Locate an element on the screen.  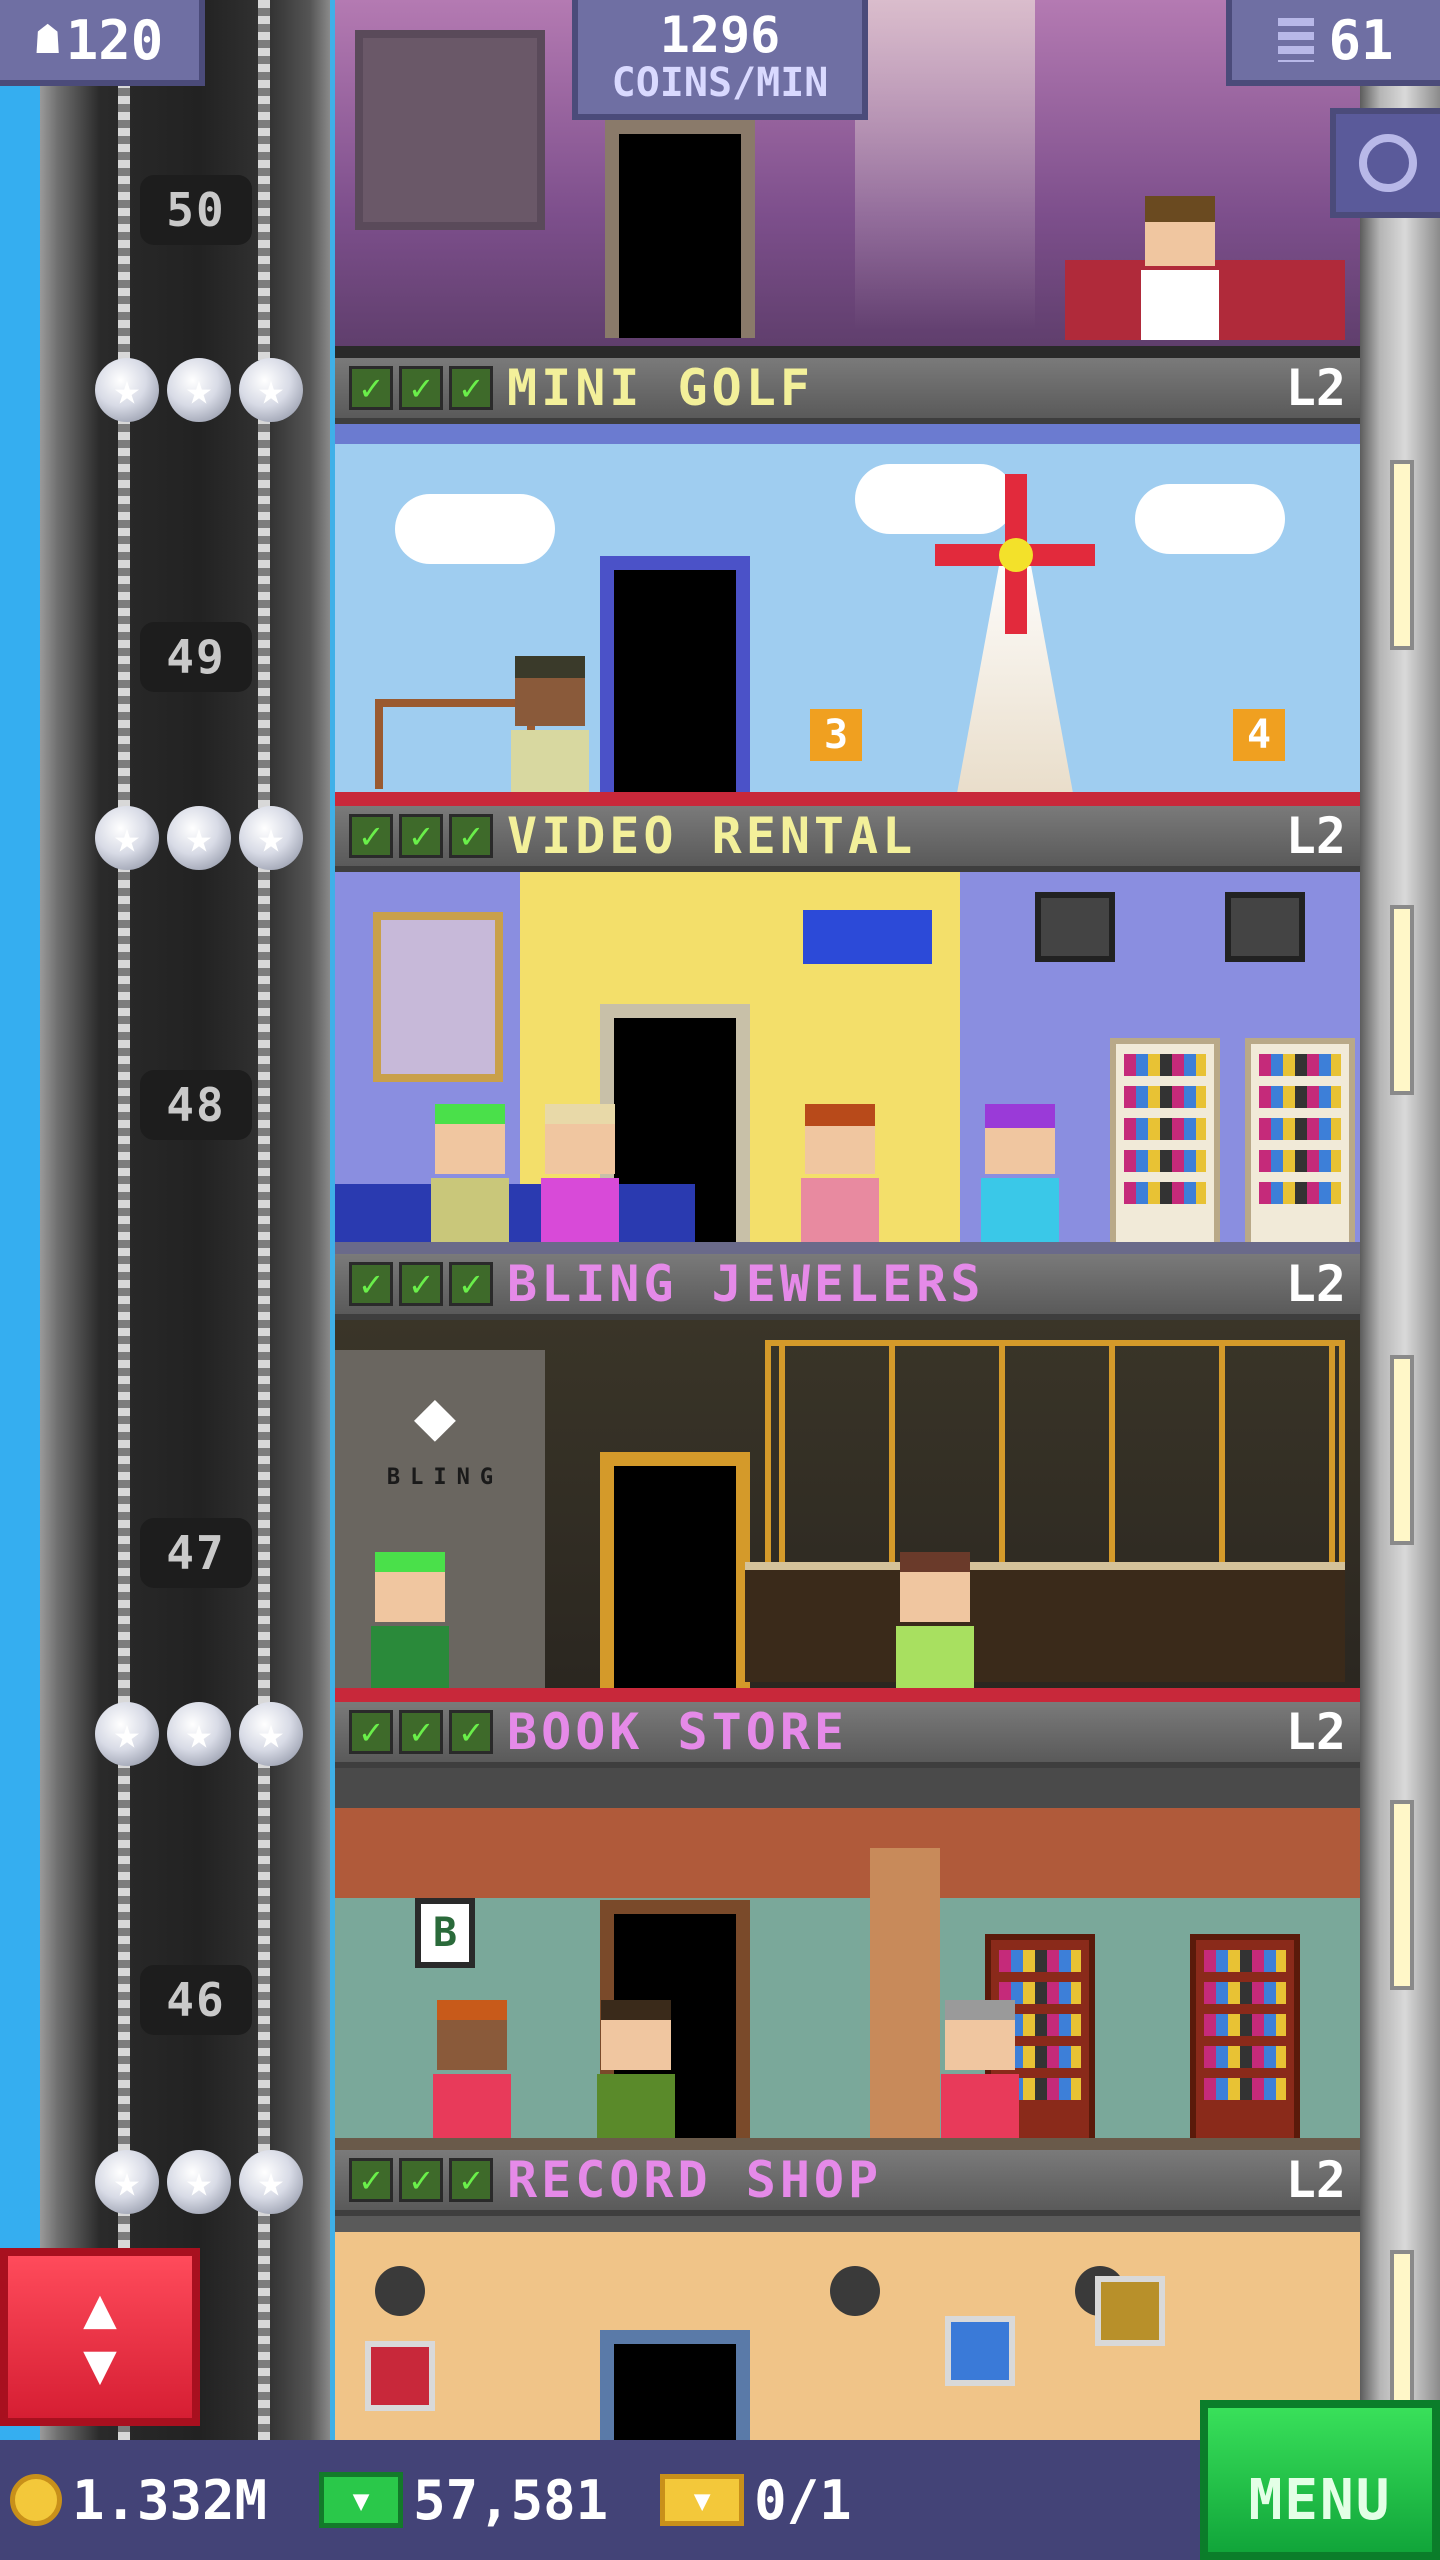
coins-rate-value: 1296 is located at coordinates (720, 35).